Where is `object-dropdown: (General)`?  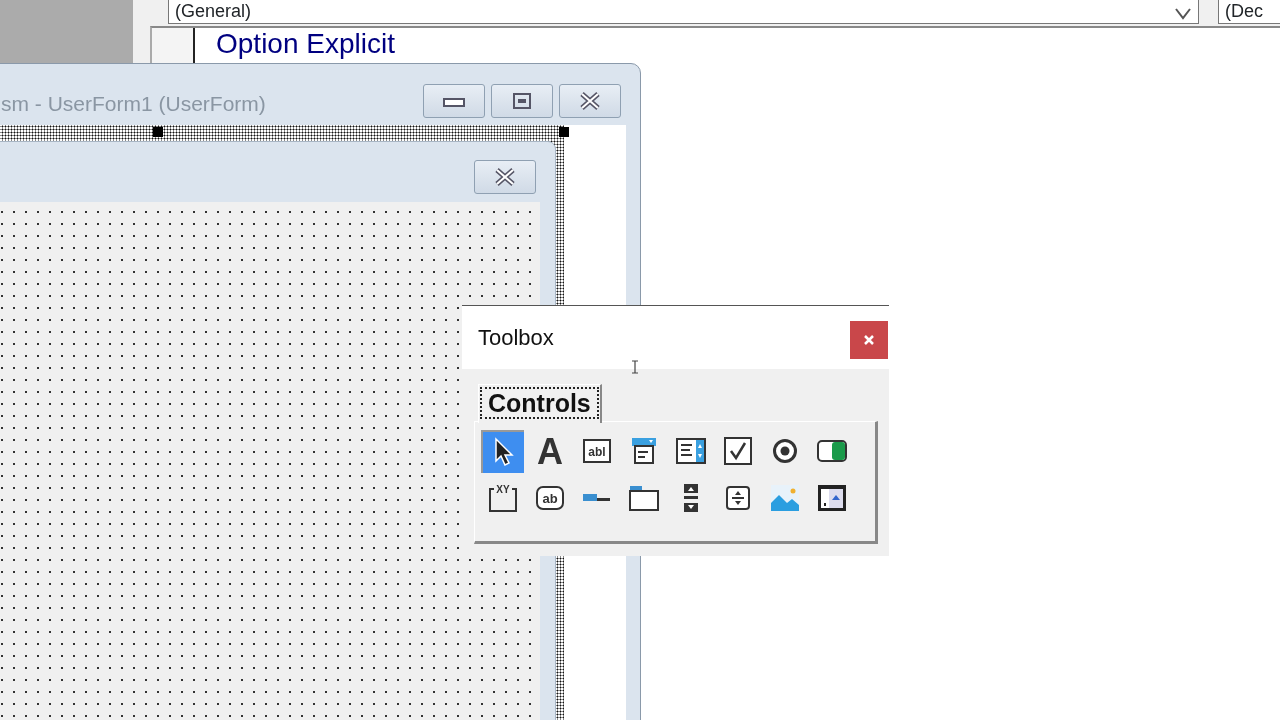
object-dropdown: (General) is located at coordinates (683, 12).